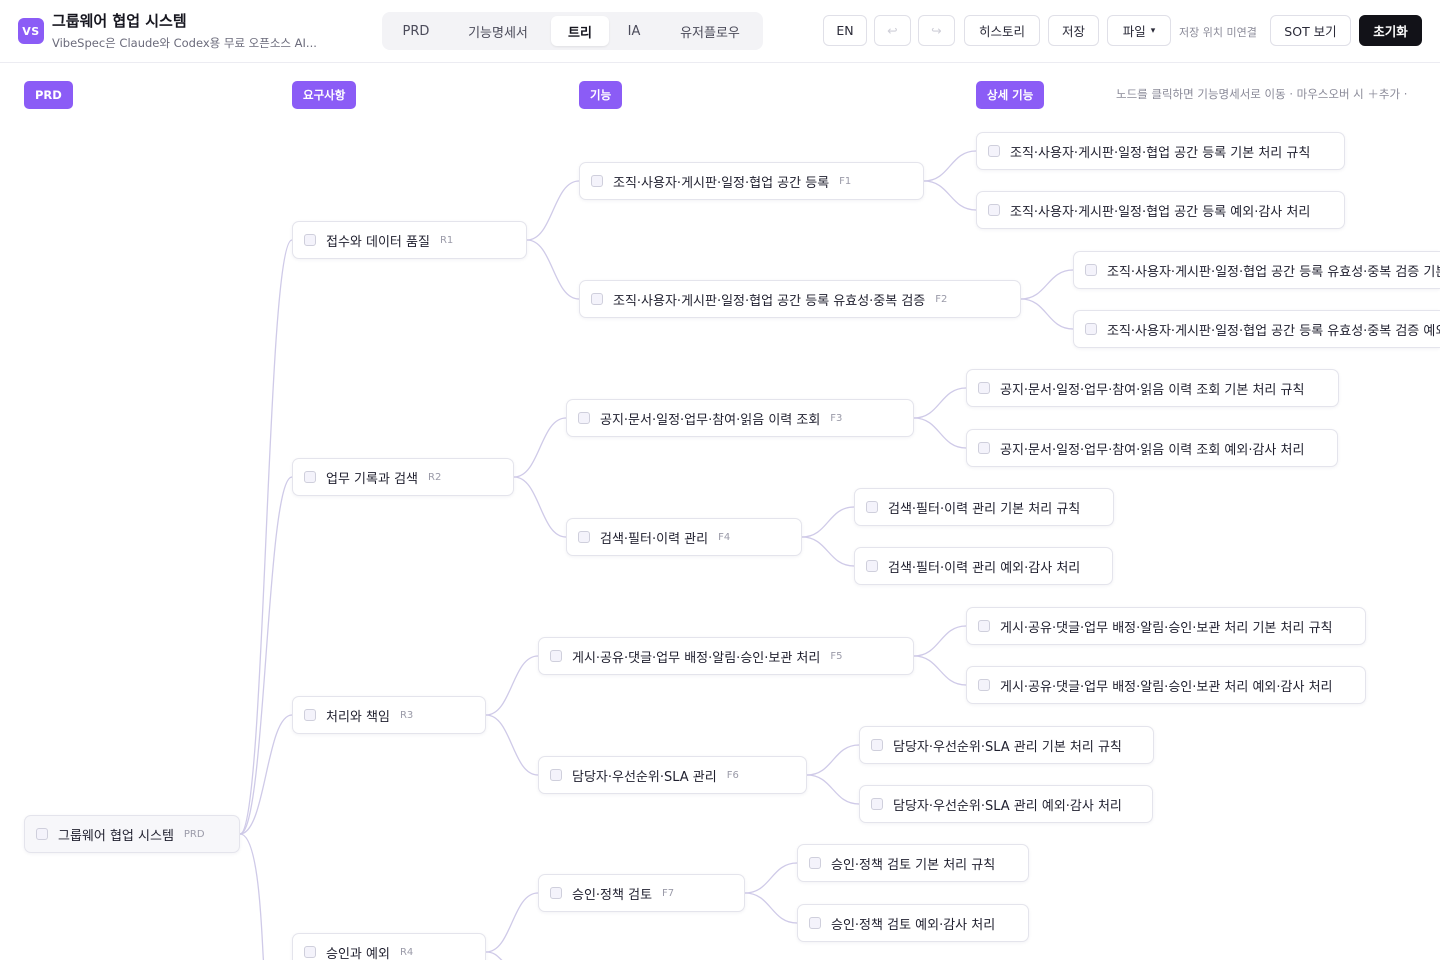 This screenshot has height=960, width=1440. Describe the element at coordinates (406, 715) in the screenshot. I see `node-tag: R3` at that location.